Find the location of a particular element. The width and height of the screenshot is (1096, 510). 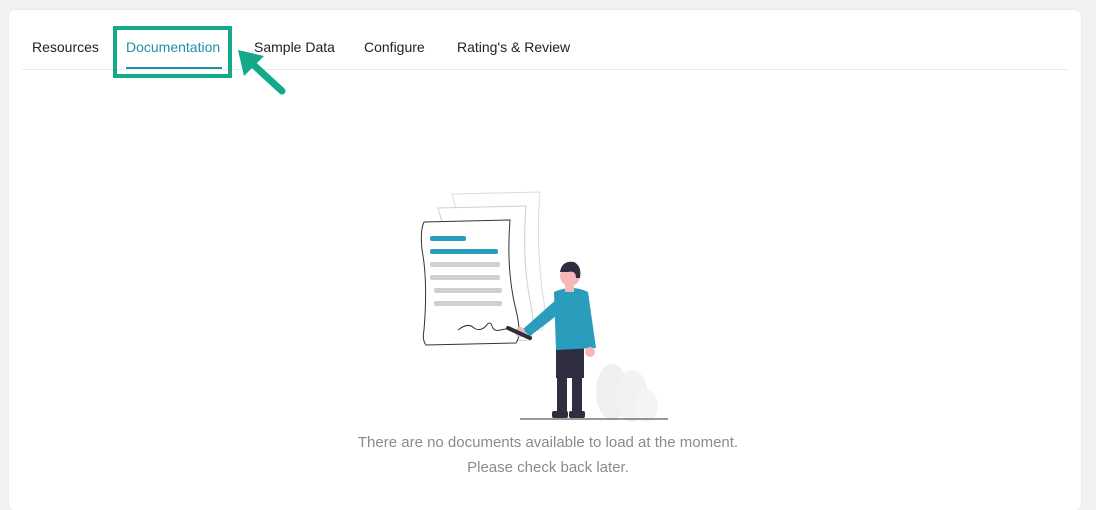

tab-ratings-review: Rating's & Review is located at coordinates (513, 47).